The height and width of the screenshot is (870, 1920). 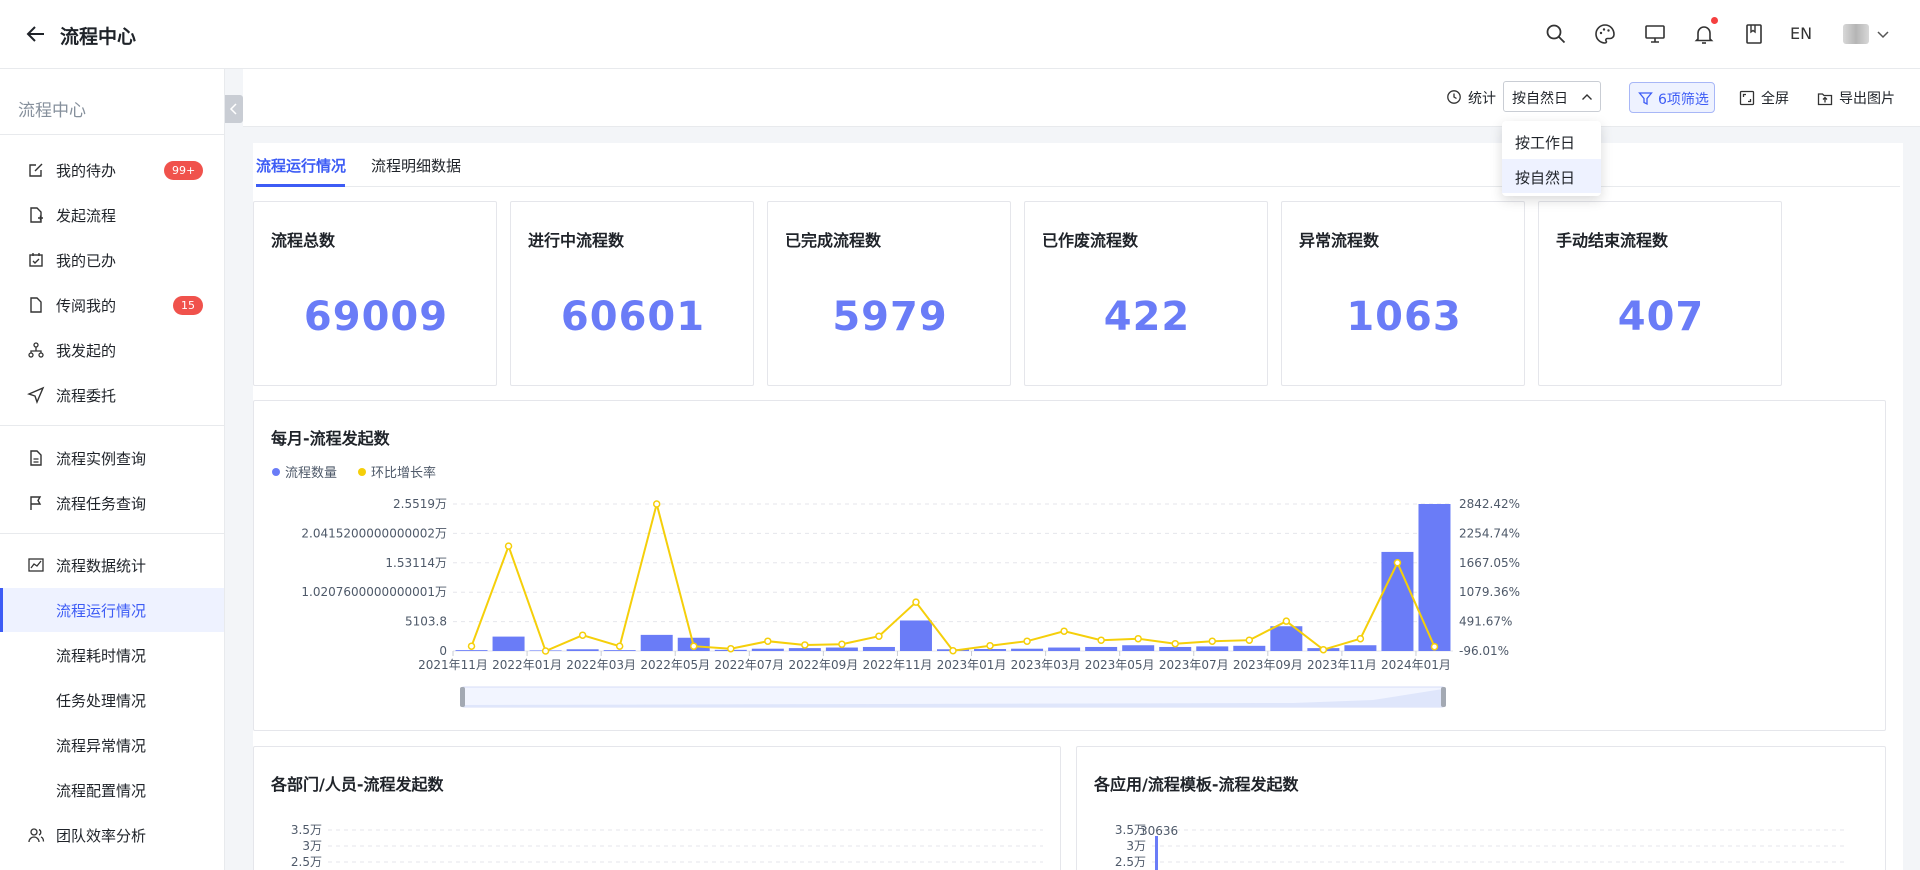 I want to click on sidebar-title: 流程中心, so click(x=52, y=111).